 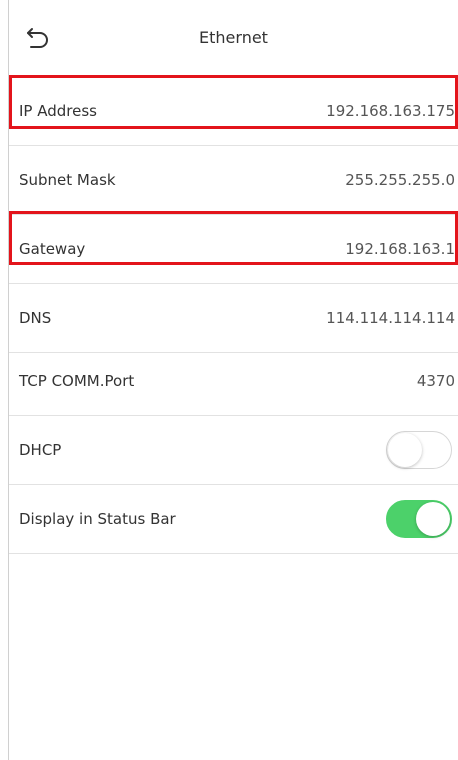 I want to click on ip-address-row: IP Address 192.168.163.175, so click(x=233, y=111).